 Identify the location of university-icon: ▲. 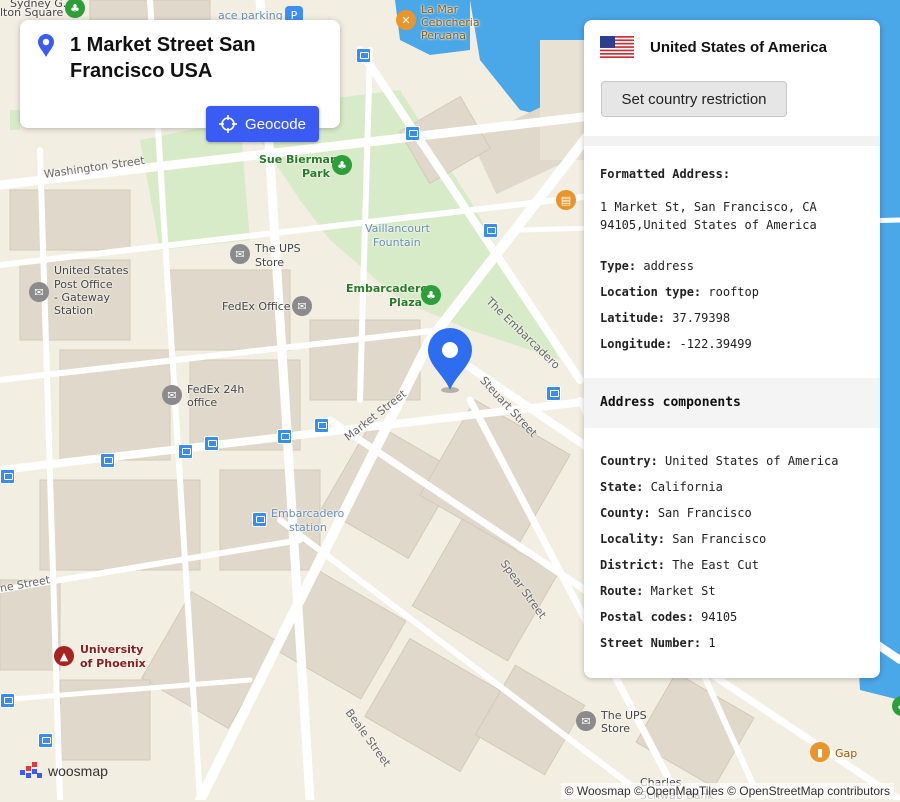
(64, 656).